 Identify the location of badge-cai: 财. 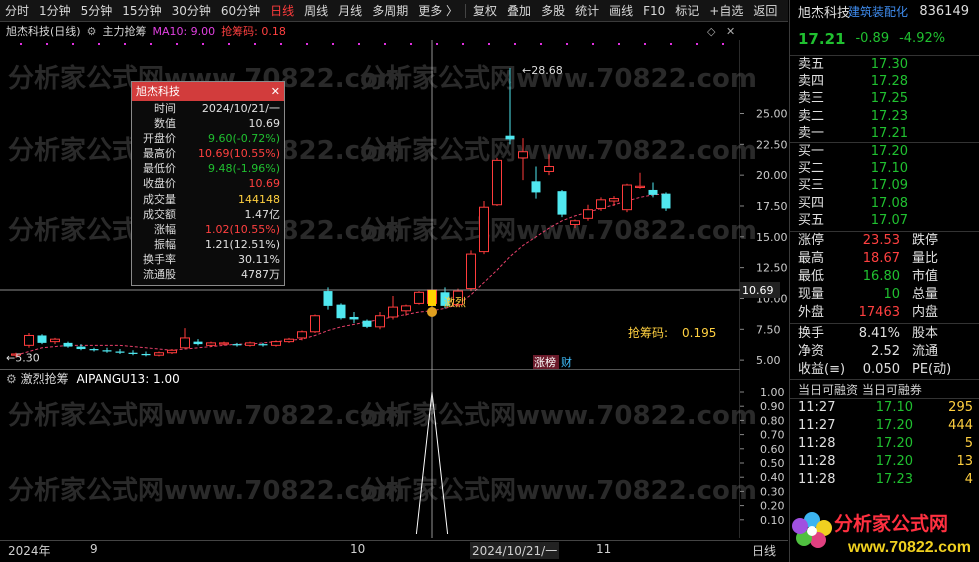
(566, 362).